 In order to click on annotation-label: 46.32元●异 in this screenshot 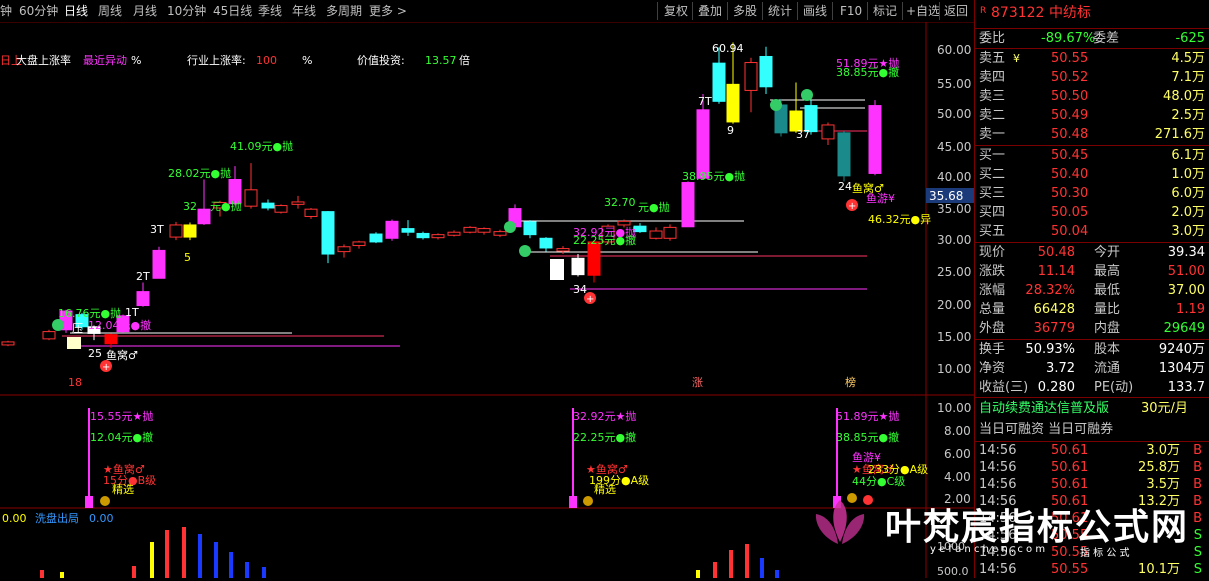, I will do `click(899, 219)`.